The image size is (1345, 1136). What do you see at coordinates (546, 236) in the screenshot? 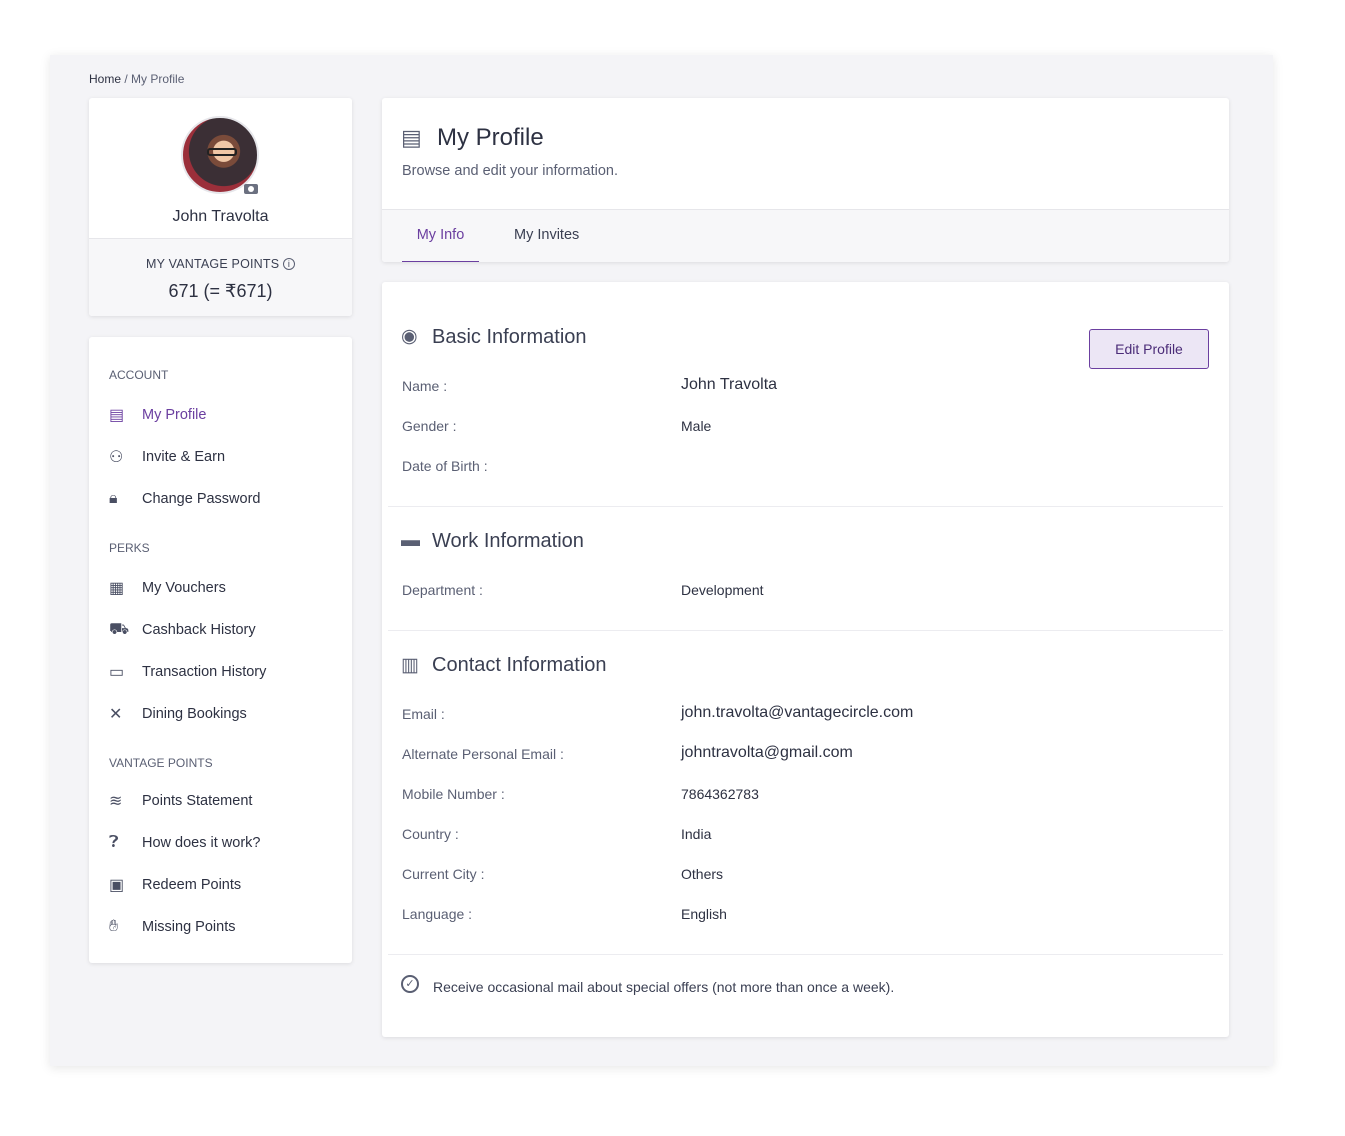
I see `tab-my-invites: My Invites` at bounding box center [546, 236].